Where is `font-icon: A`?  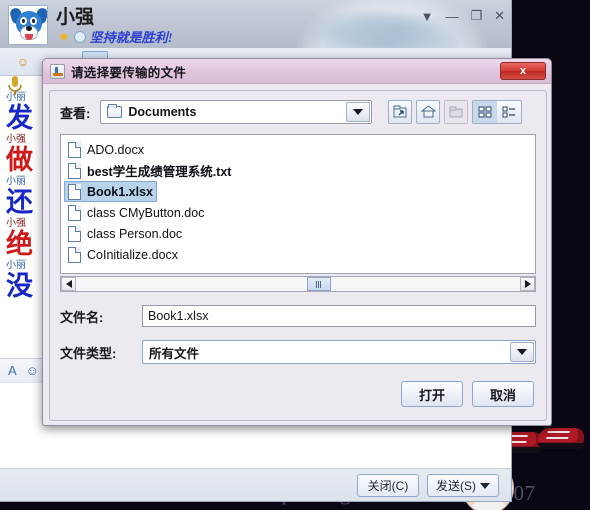 font-icon: A is located at coordinates (12, 370).